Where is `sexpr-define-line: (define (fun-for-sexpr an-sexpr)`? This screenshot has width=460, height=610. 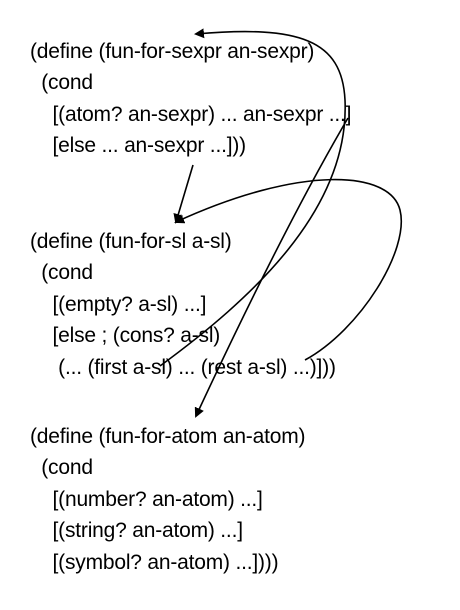 sexpr-define-line: (define (fun-for-sexpr an-sexpr) is located at coordinates (172, 51).